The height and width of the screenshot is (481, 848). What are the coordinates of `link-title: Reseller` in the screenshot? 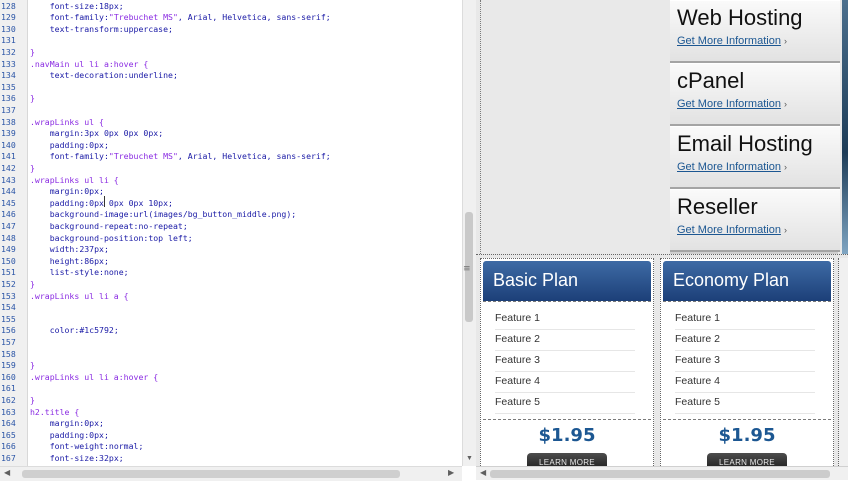 It's located at (717, 206).